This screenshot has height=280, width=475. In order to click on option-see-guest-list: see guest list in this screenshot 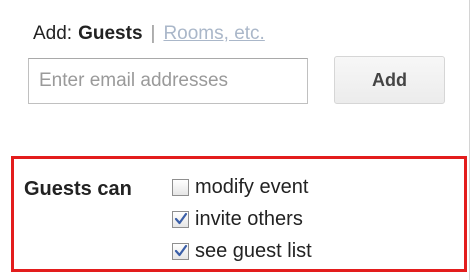, I will do `click(242, 251)`.